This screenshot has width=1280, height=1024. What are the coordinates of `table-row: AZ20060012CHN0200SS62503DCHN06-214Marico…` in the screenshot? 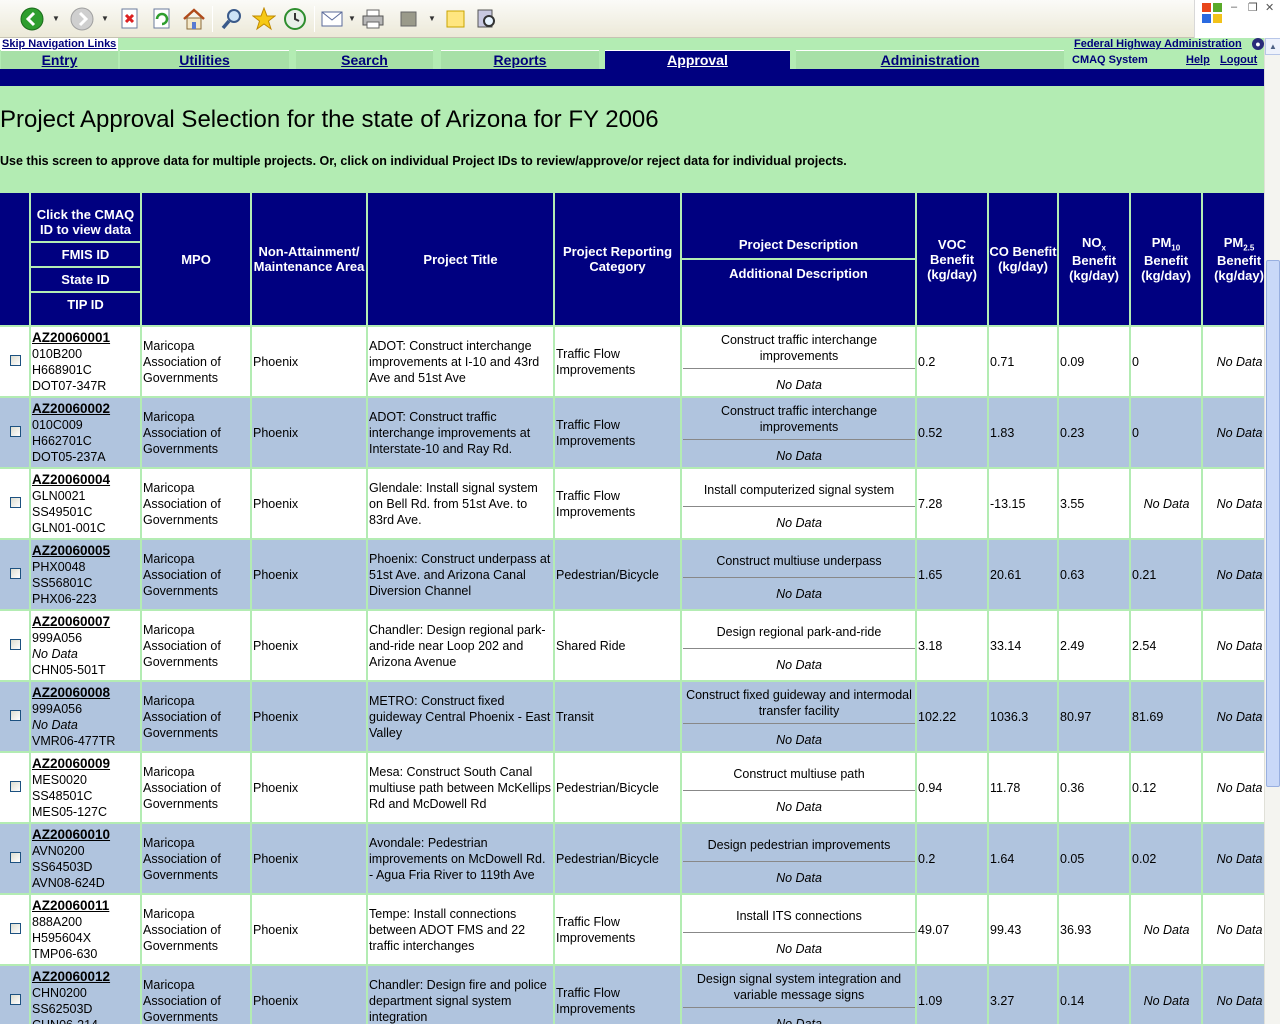 It's located at (632, 995).